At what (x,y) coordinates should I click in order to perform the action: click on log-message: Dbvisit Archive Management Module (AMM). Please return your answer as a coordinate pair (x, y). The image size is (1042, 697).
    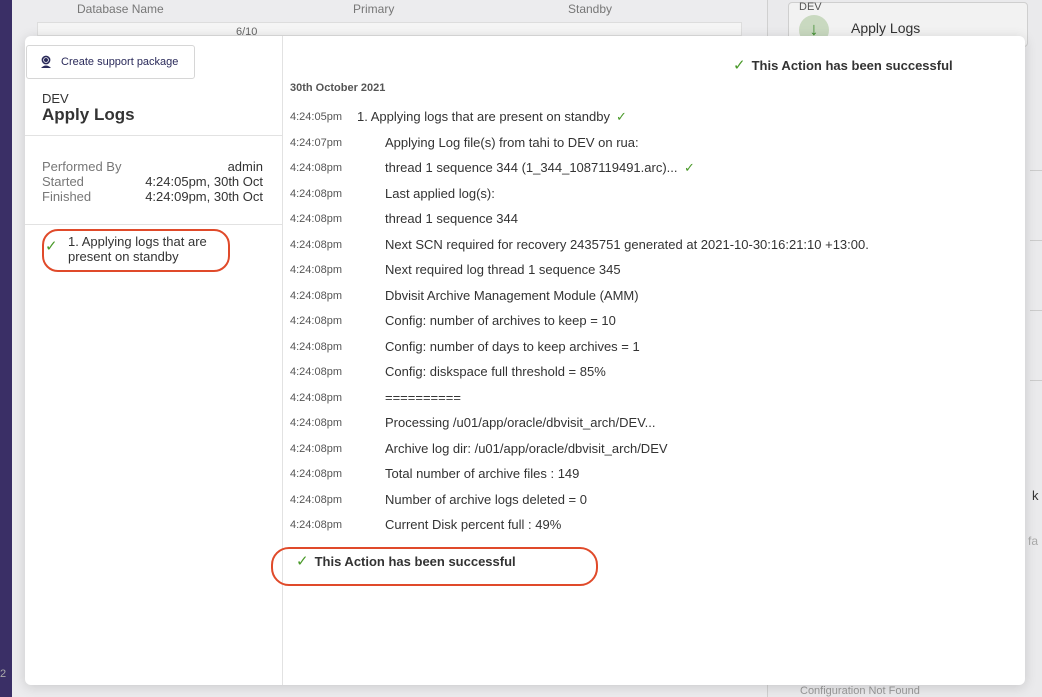
    Looking at the image, I should click on (512, 295).